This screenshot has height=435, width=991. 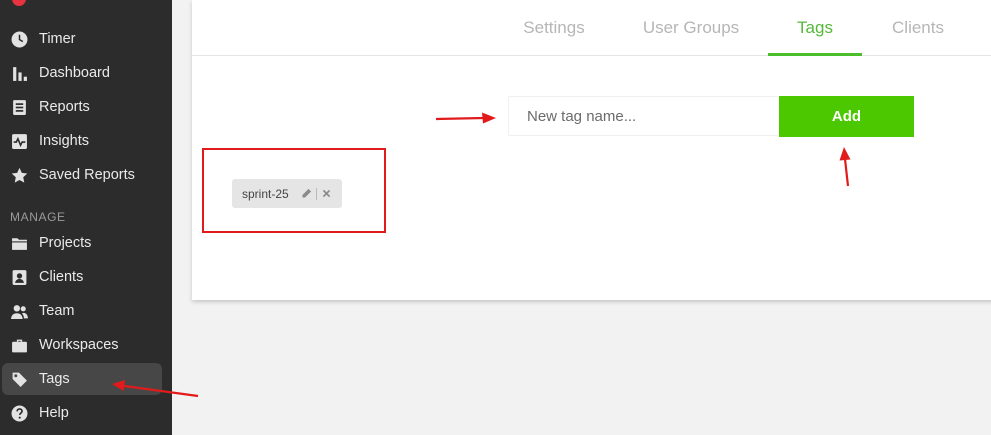 I want to click on help-icon, so click(x=19, y=413).